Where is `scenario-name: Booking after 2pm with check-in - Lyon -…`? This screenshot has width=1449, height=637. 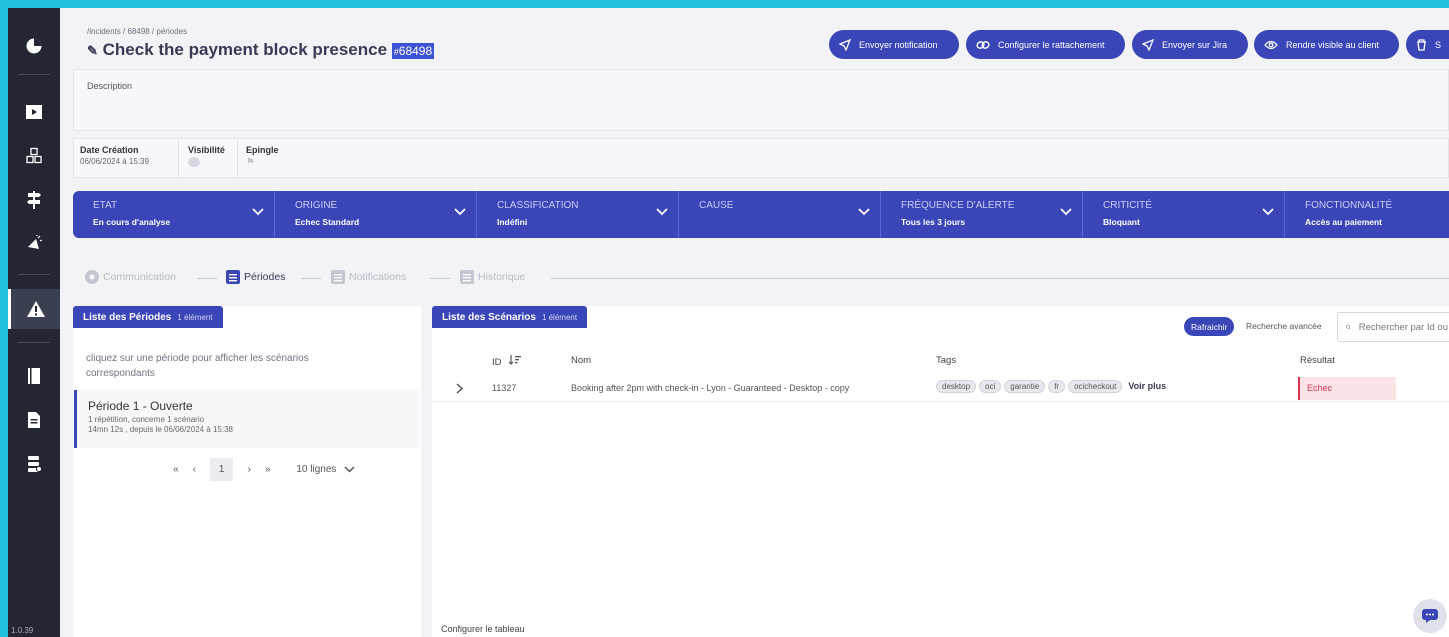 scenario-name: Booking after 2pm with check-in - Lyon -… is located at coordinates (710, 388).